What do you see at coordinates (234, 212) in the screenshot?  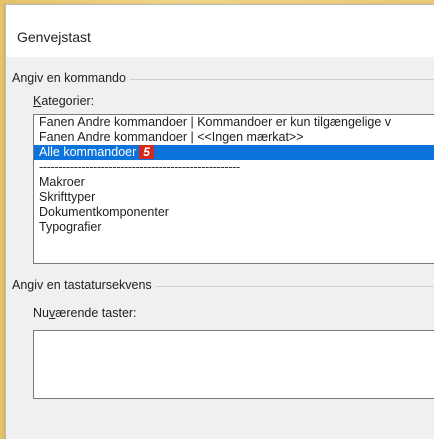 I see `list-item: Dokumentkomponenter` at bounding box center [234, 212].